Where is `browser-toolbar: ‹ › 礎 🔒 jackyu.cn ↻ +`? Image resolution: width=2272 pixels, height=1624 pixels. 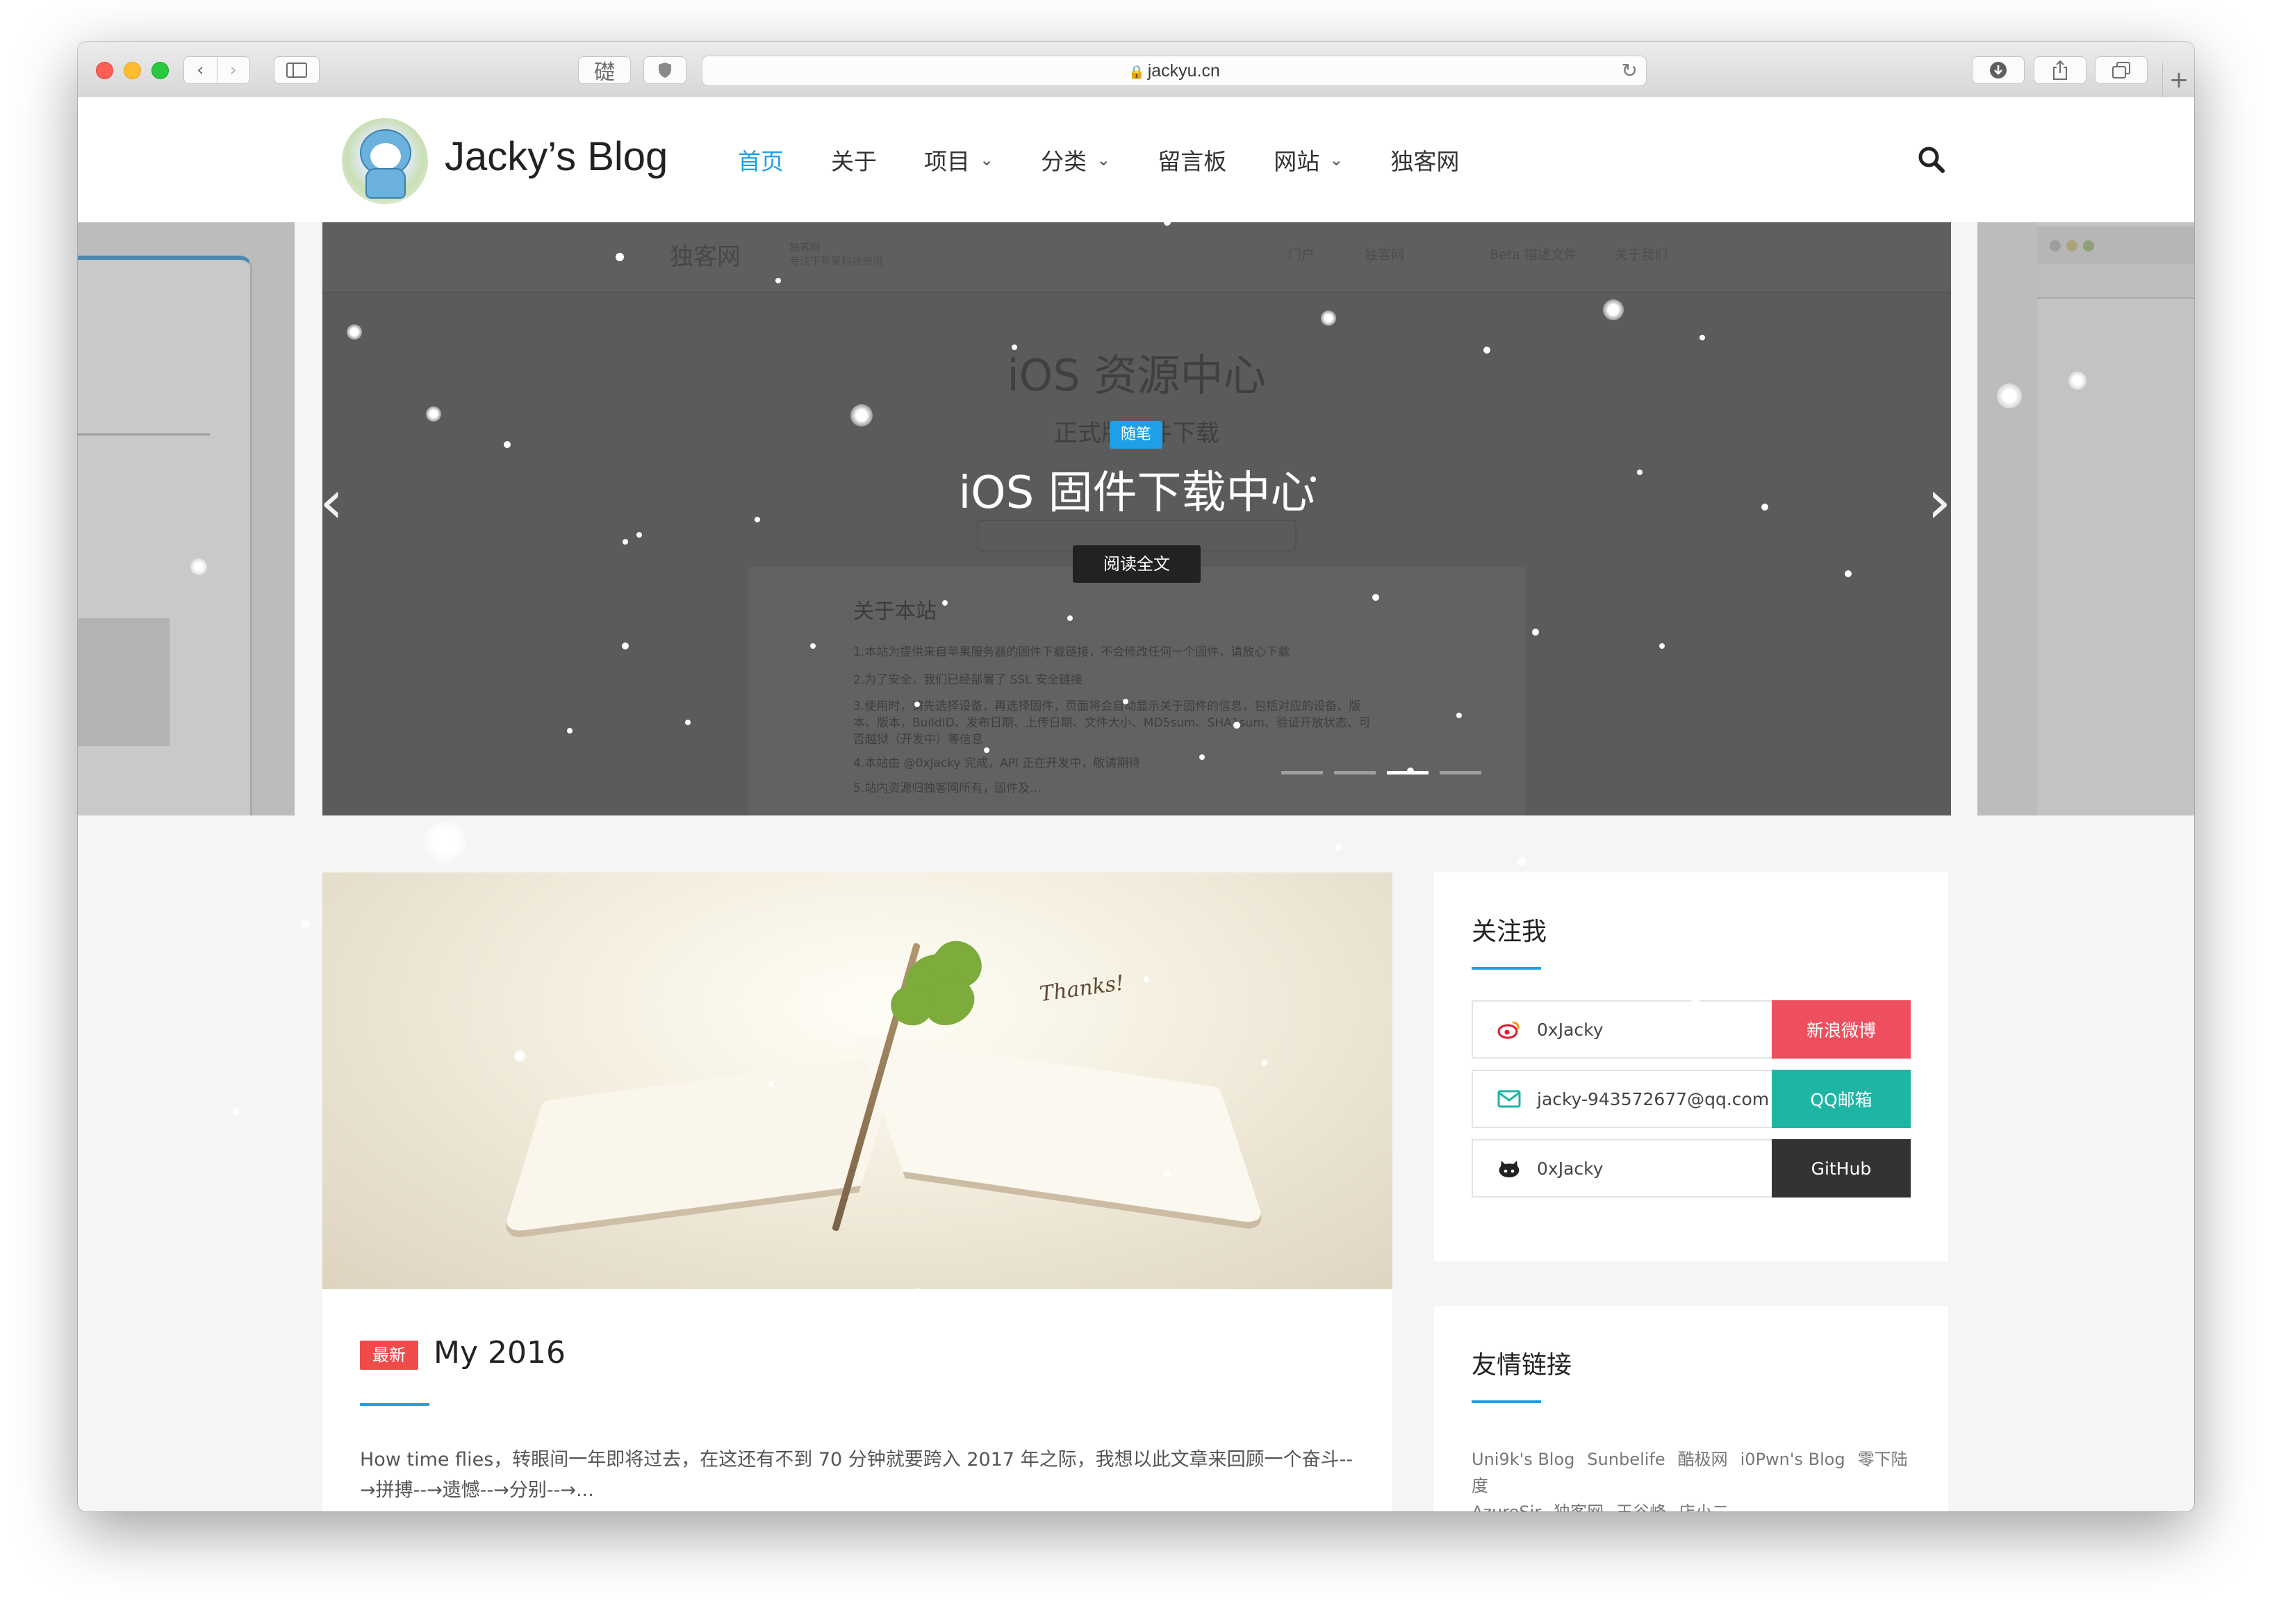 browser-toolbar: ‹ › 礎 🔒 jackyu.cn ↻ + is located at coordinates (1136, 70).